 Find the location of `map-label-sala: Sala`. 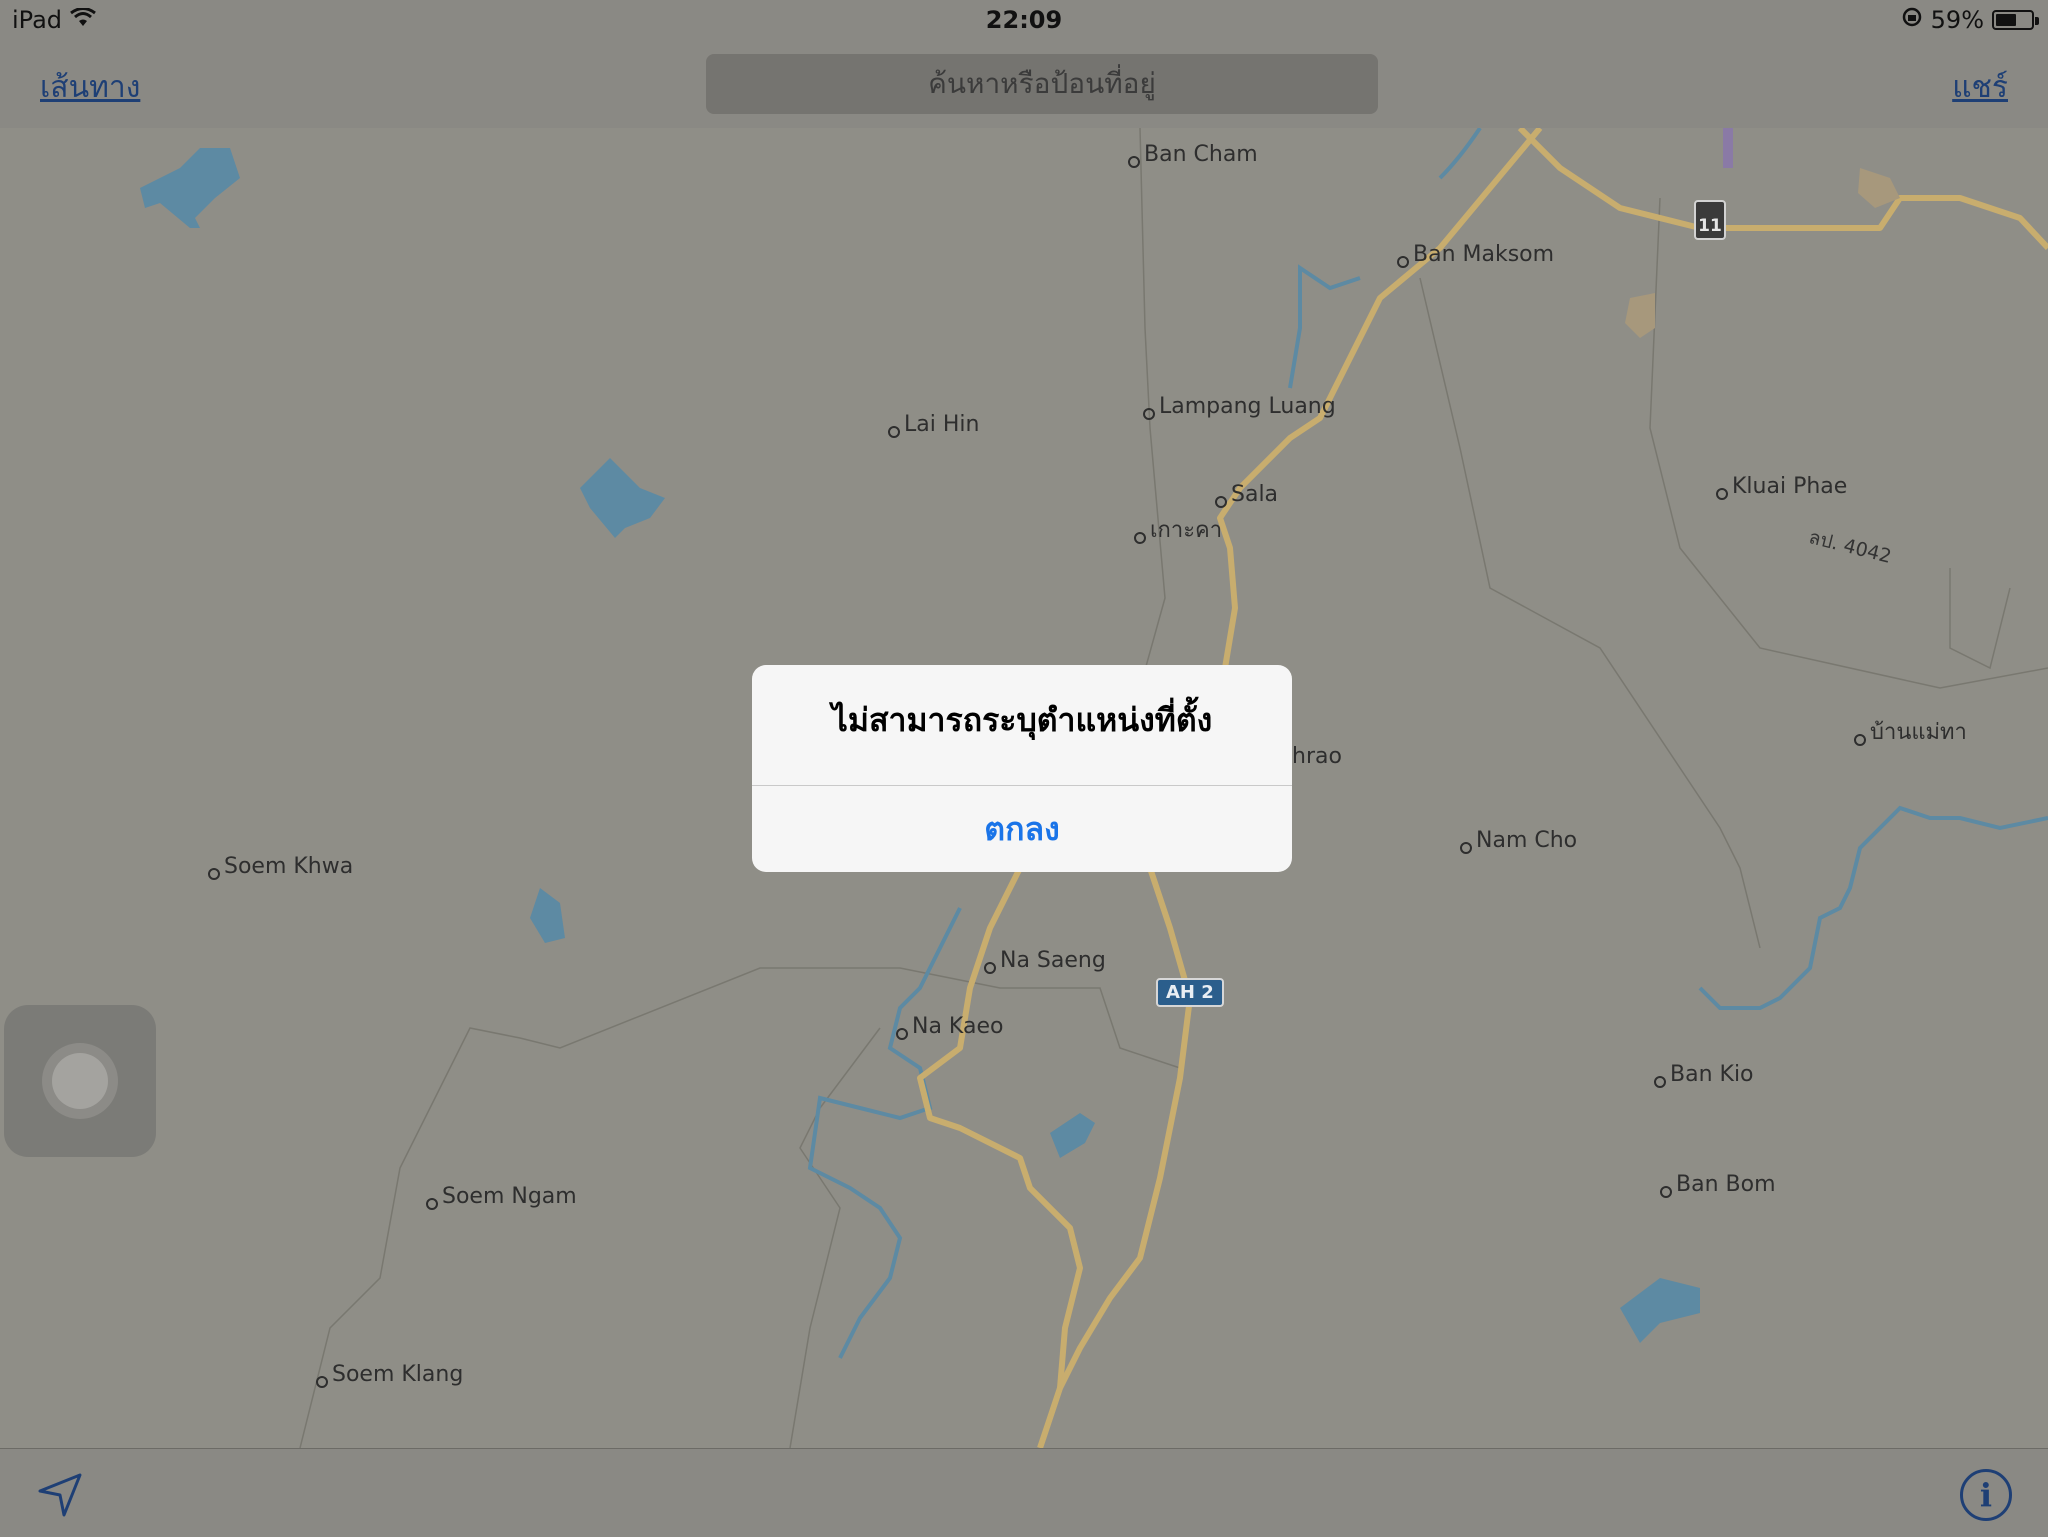

map-label-sala: Sala is located at coordinates (1246, 494).